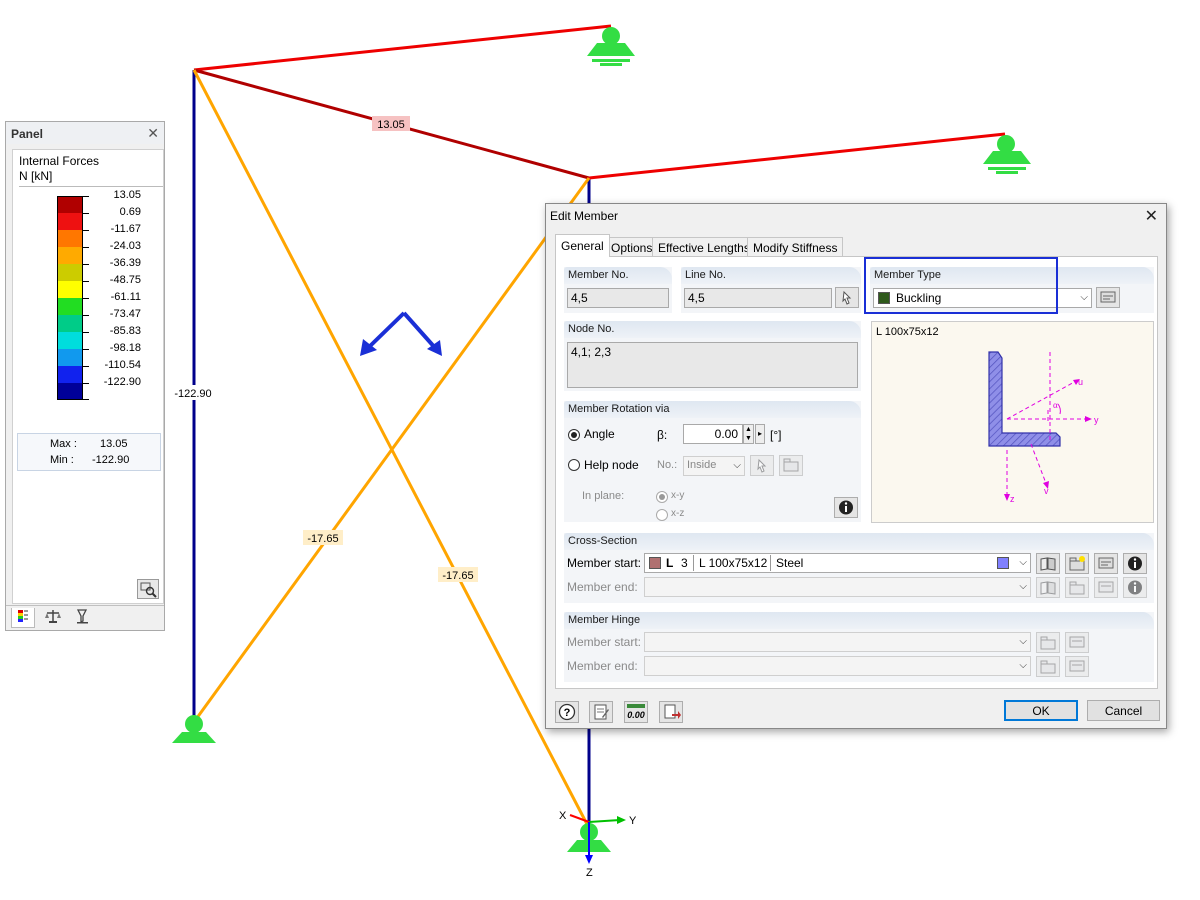 Image resolution: width=1200 pixels, height=900 pixels. I want to click on cs-info-icon, so click(1135, 563).